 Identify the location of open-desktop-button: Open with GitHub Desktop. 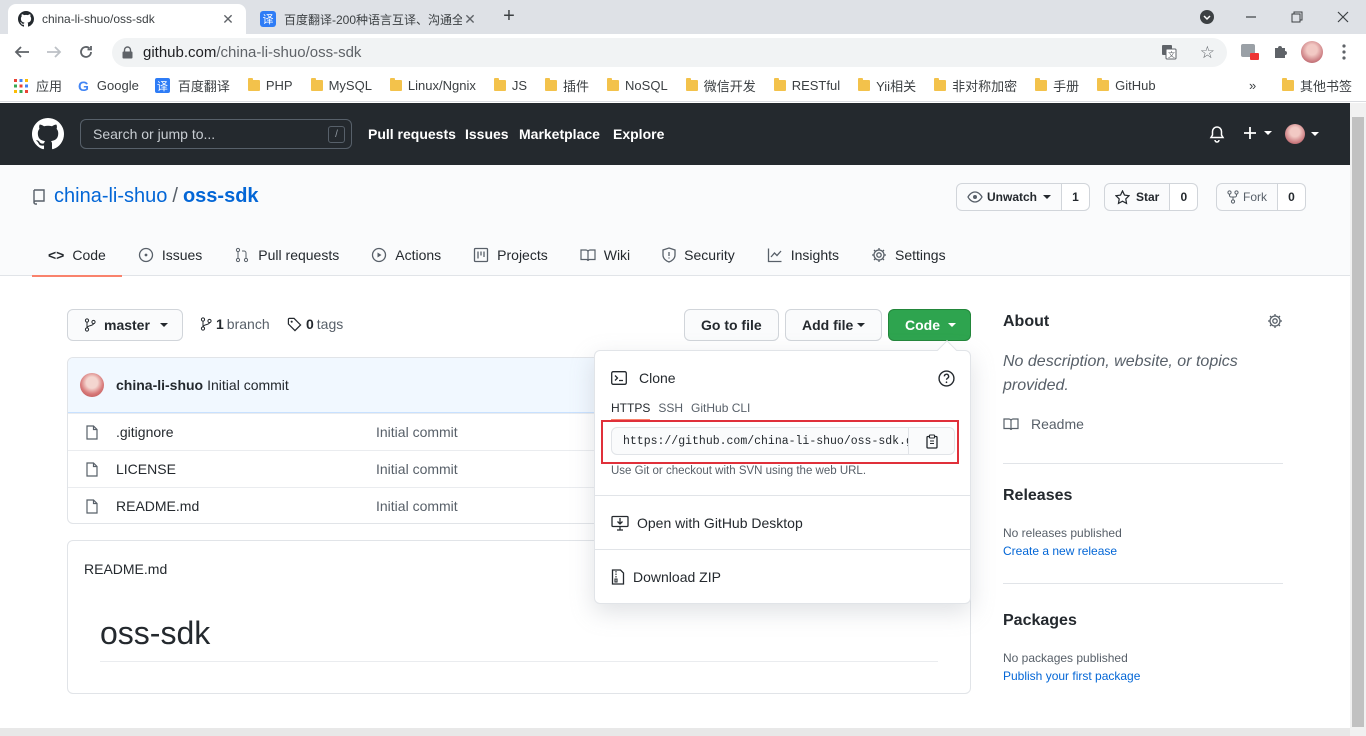
(782, 522).